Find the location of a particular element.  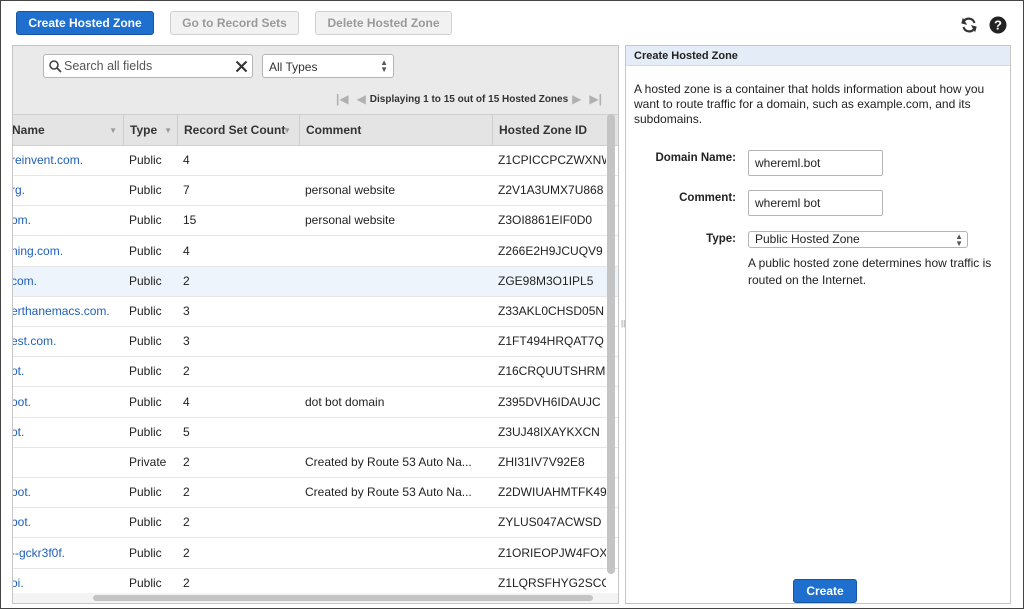

table-row: rg. Public 7 personal website Z2V1A3UMX7U868 is located at coordinates (315, 191).